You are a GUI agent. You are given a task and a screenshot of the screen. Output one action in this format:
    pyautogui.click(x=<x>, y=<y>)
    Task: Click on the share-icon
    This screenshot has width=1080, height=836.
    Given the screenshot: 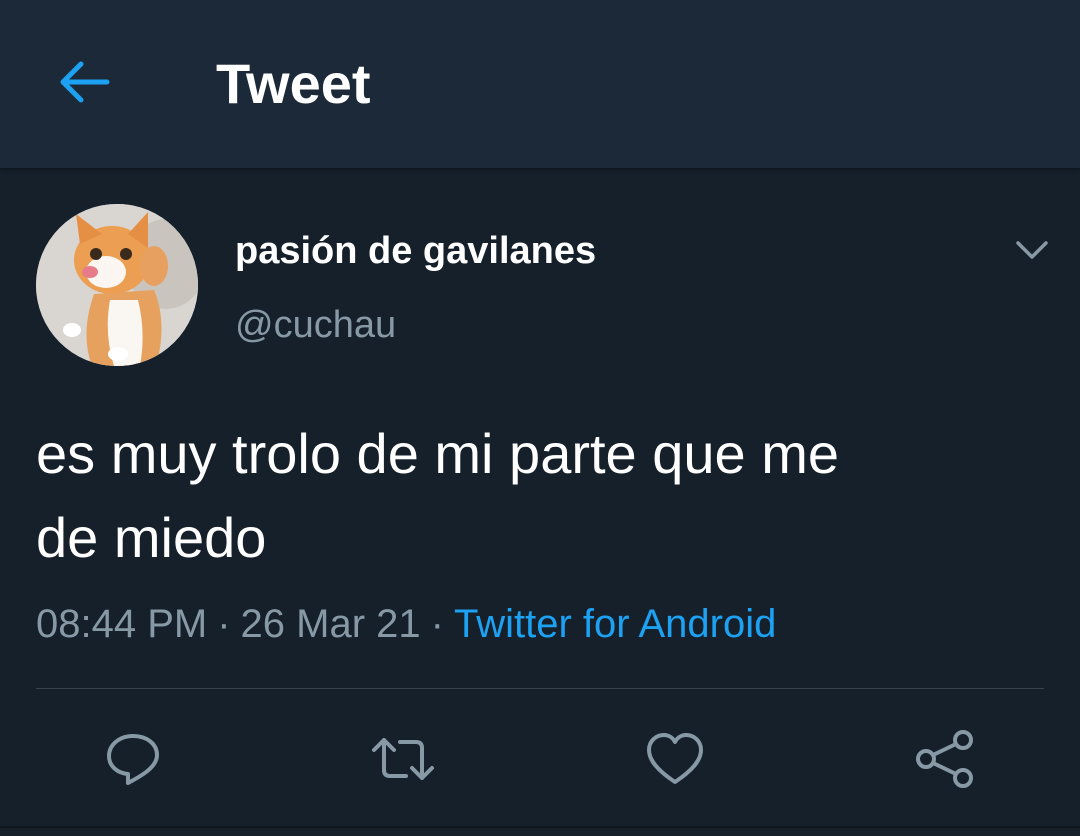 What is the action you would take?
    pyautogui.click(x=944, y=759)
    